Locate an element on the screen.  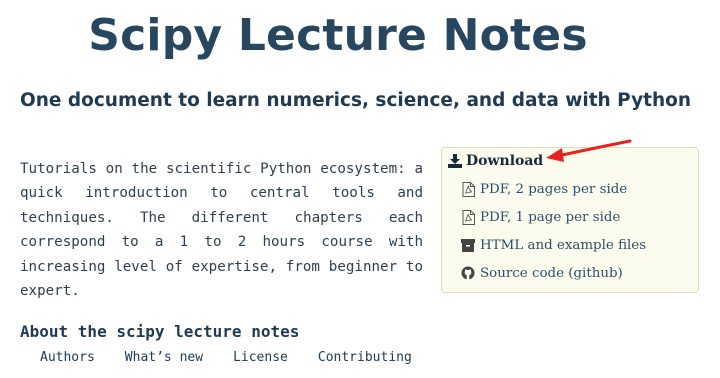
download-item-label: PDF, 1 page per side is located at coordinates (550, 217).